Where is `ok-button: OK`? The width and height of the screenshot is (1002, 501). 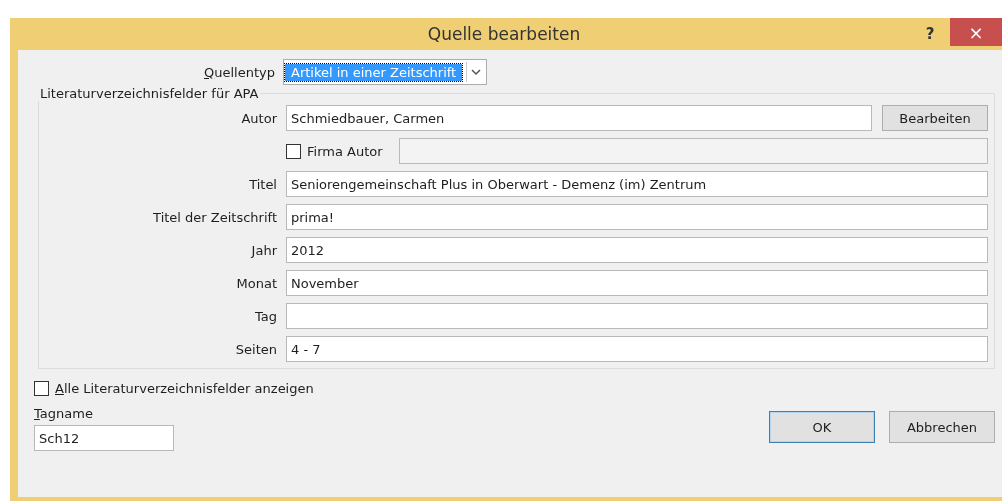 ok-button: OK is located at coordinates (822, 427).